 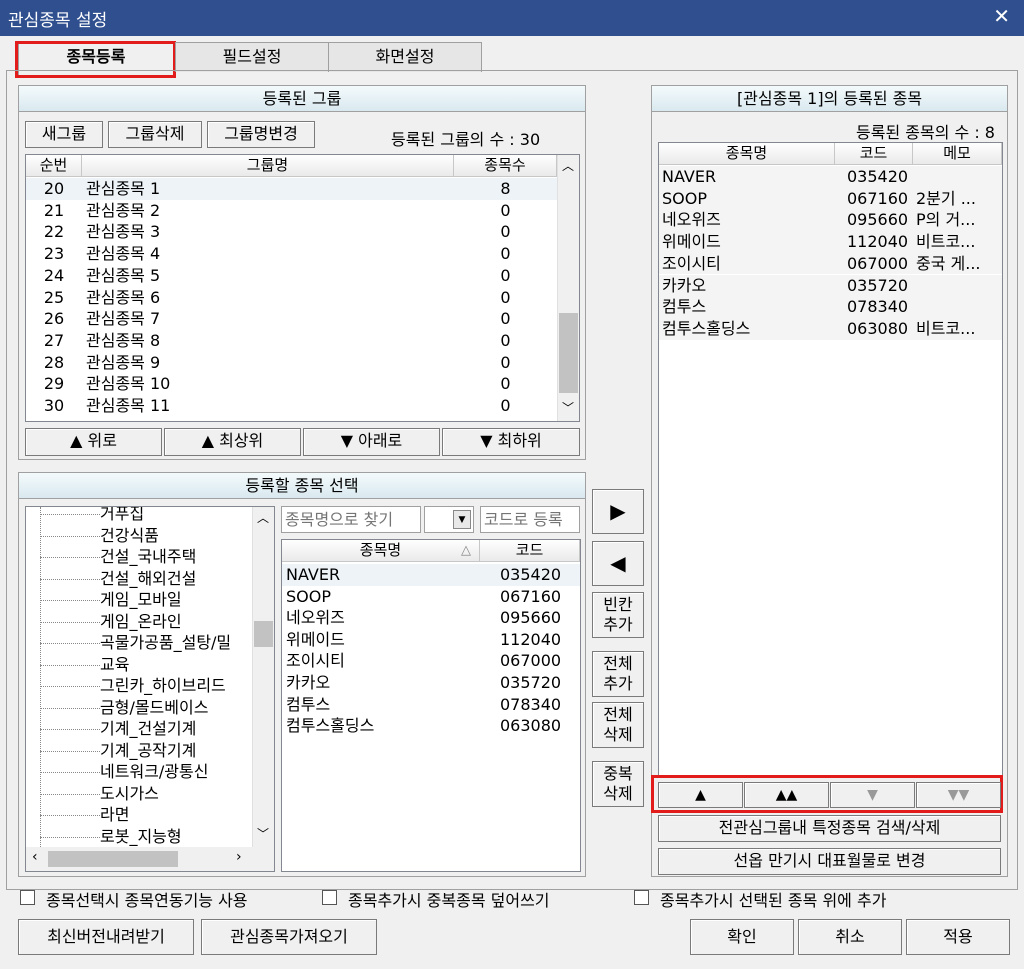 I want to click on tree-item: 기계_건설기계, so click(x=111, y=729).